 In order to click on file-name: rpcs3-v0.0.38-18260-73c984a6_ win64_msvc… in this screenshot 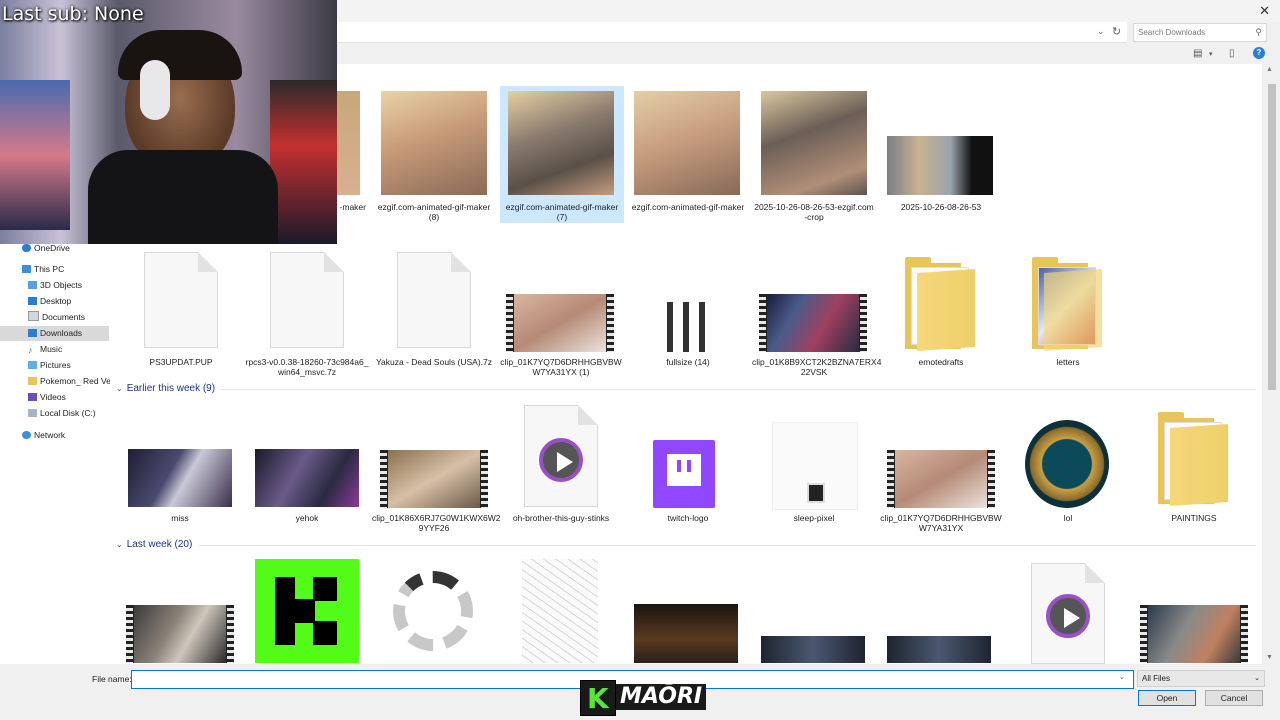, I will do `click(307, 367)`.